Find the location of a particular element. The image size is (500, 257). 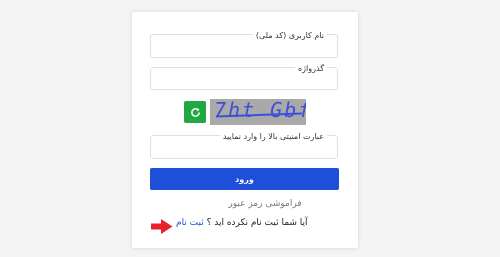

register-link: ثبت نام is located at coordinates (190, 223).